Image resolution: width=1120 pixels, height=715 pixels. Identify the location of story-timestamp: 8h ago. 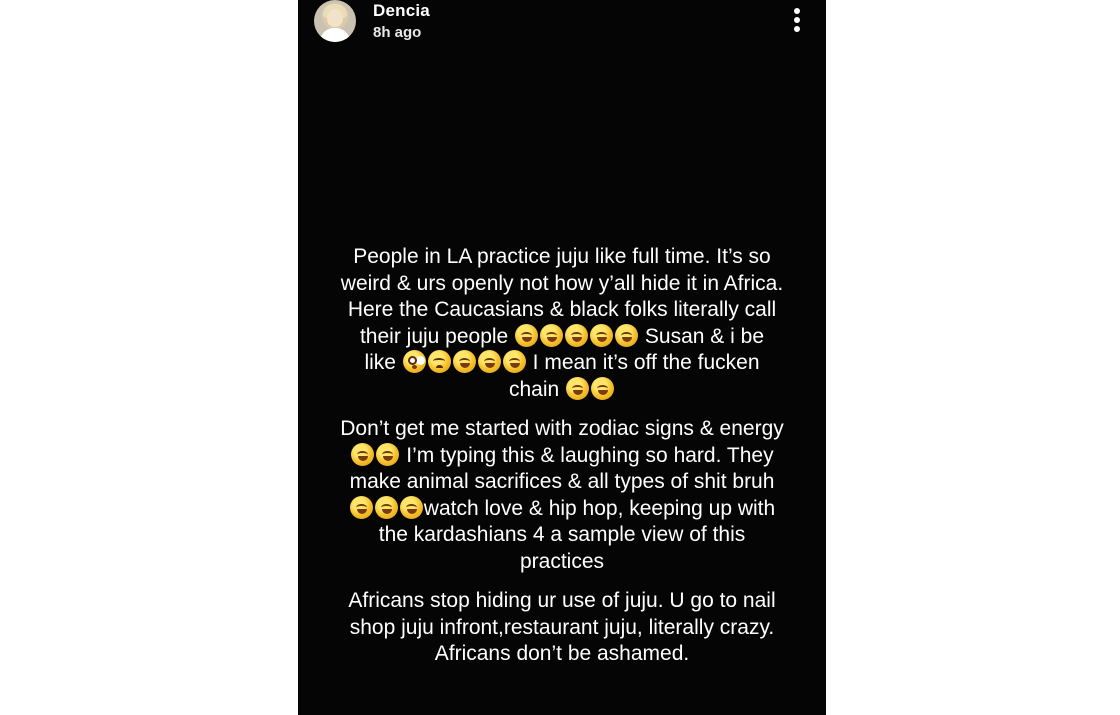
(397, 32).